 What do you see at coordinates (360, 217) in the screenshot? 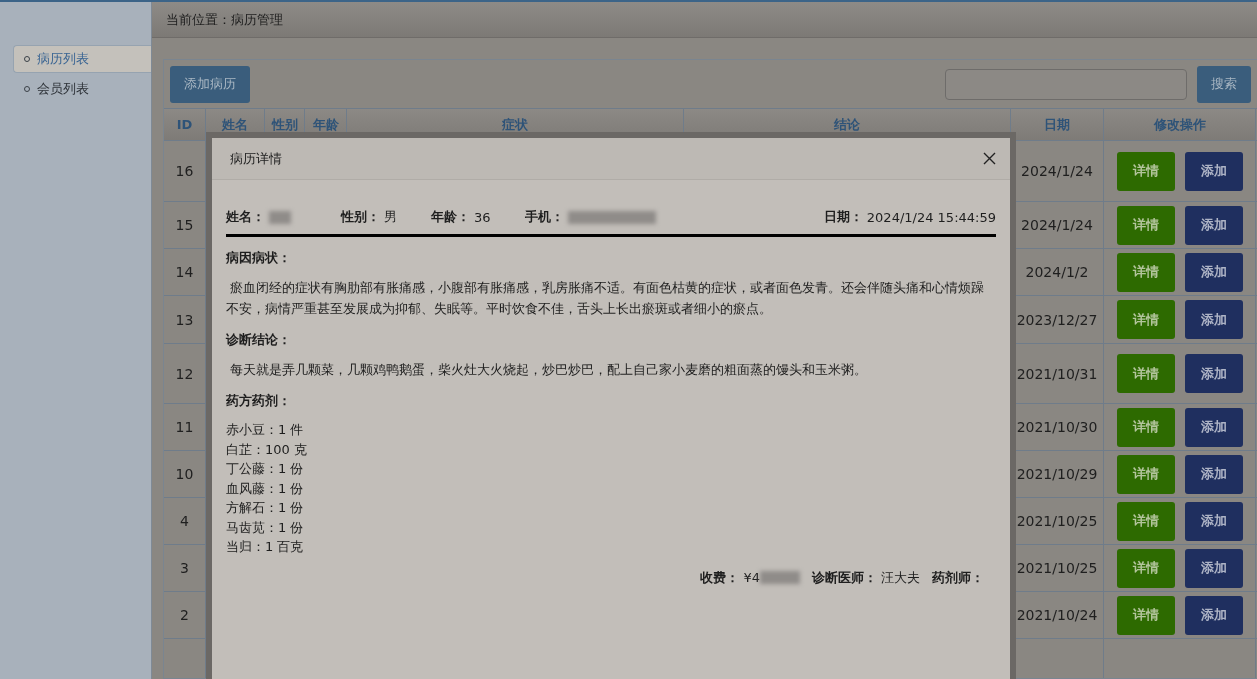
I see `field-label: 性别：` at bounding box center [360, 217].